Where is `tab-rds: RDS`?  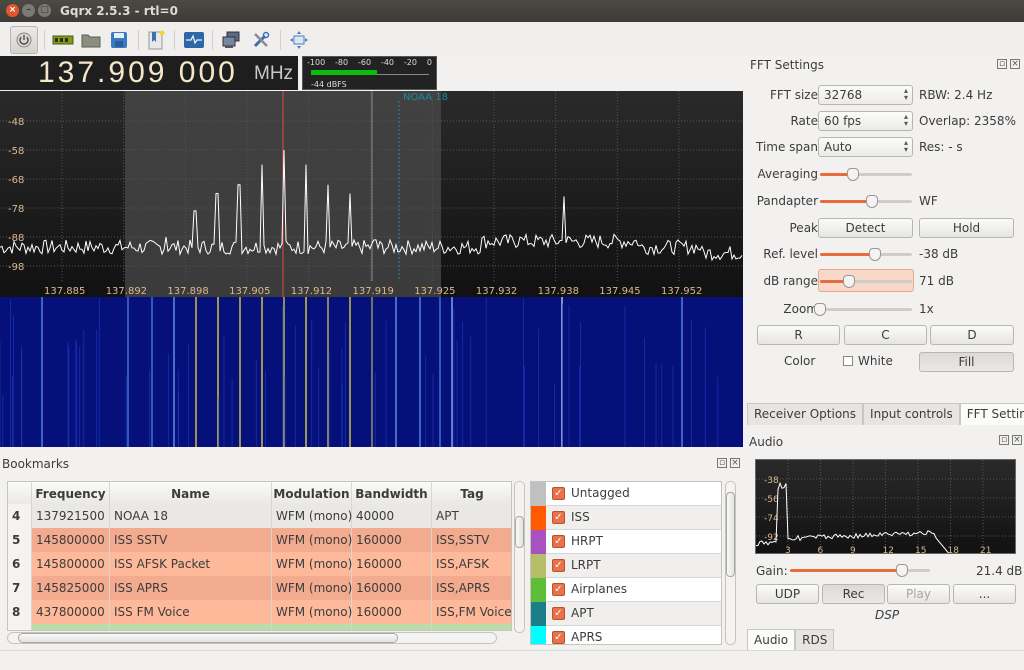 tab-rds: RDS is located at coordinates (815, 640).